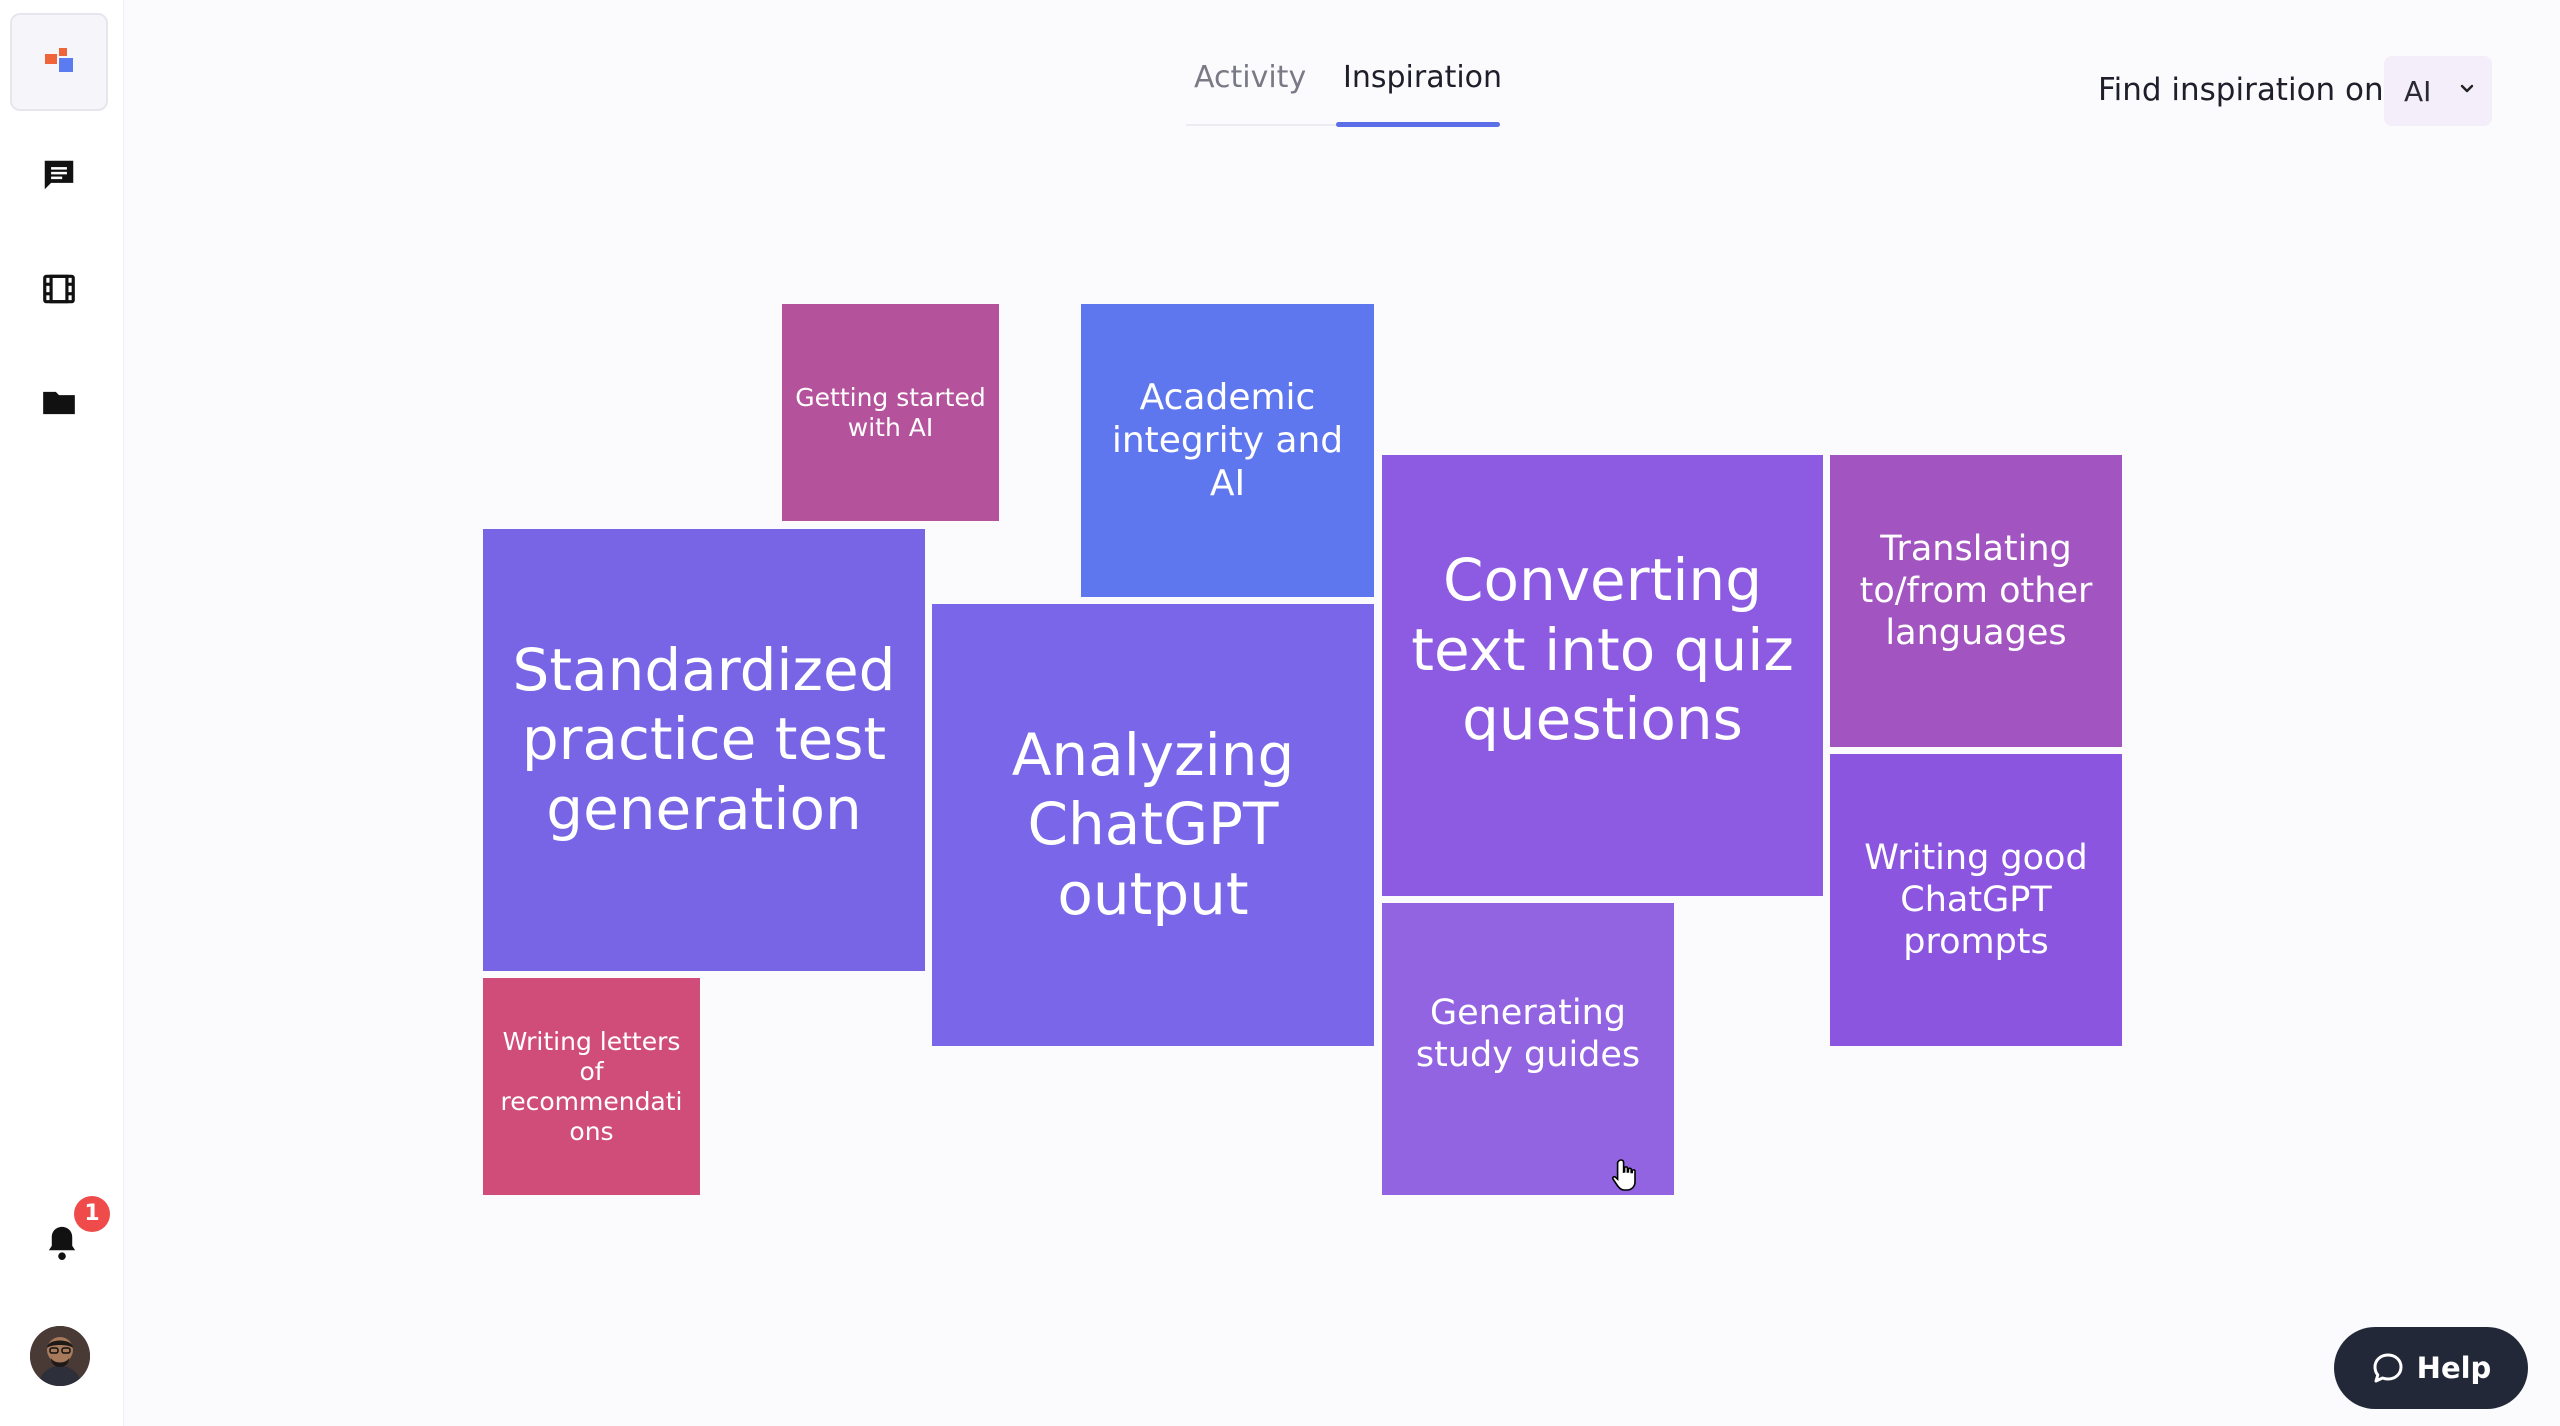 Image resolution: width=2560 pixels, height=1426 pixels. What do you see at coordinates (1422, 77) in the screenshot?
I see `tab-inspiration: Inspiration` at bounding box center [1422, 77].